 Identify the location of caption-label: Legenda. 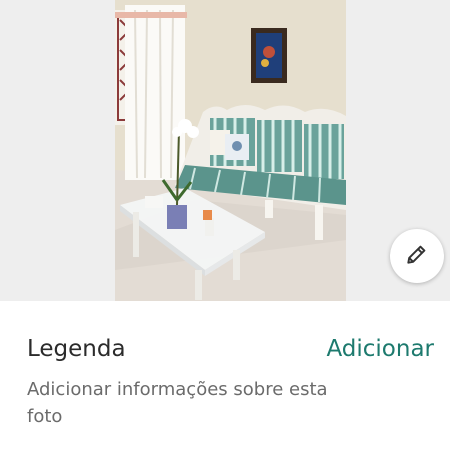
(76, 349).